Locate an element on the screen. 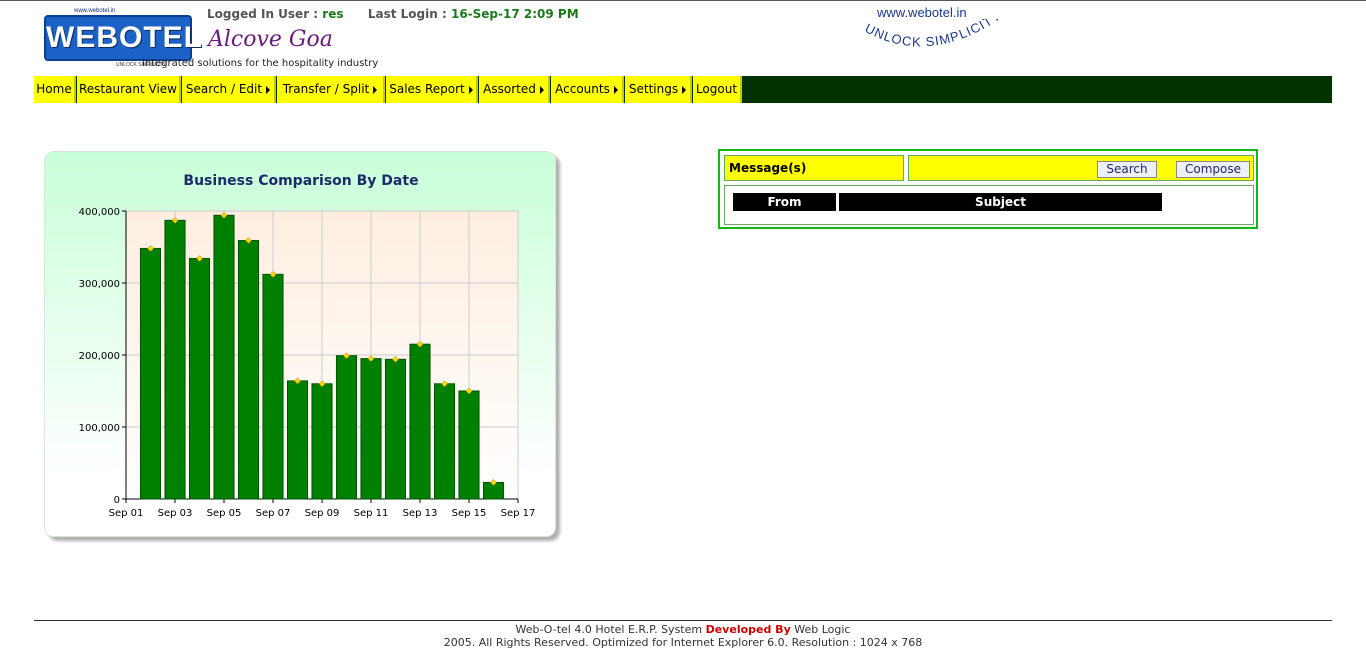 The width and height of the screenshot is (1366, 662). last-login-value: 16-Sep-17 2:09 PM is located at coordinates (514, 14).